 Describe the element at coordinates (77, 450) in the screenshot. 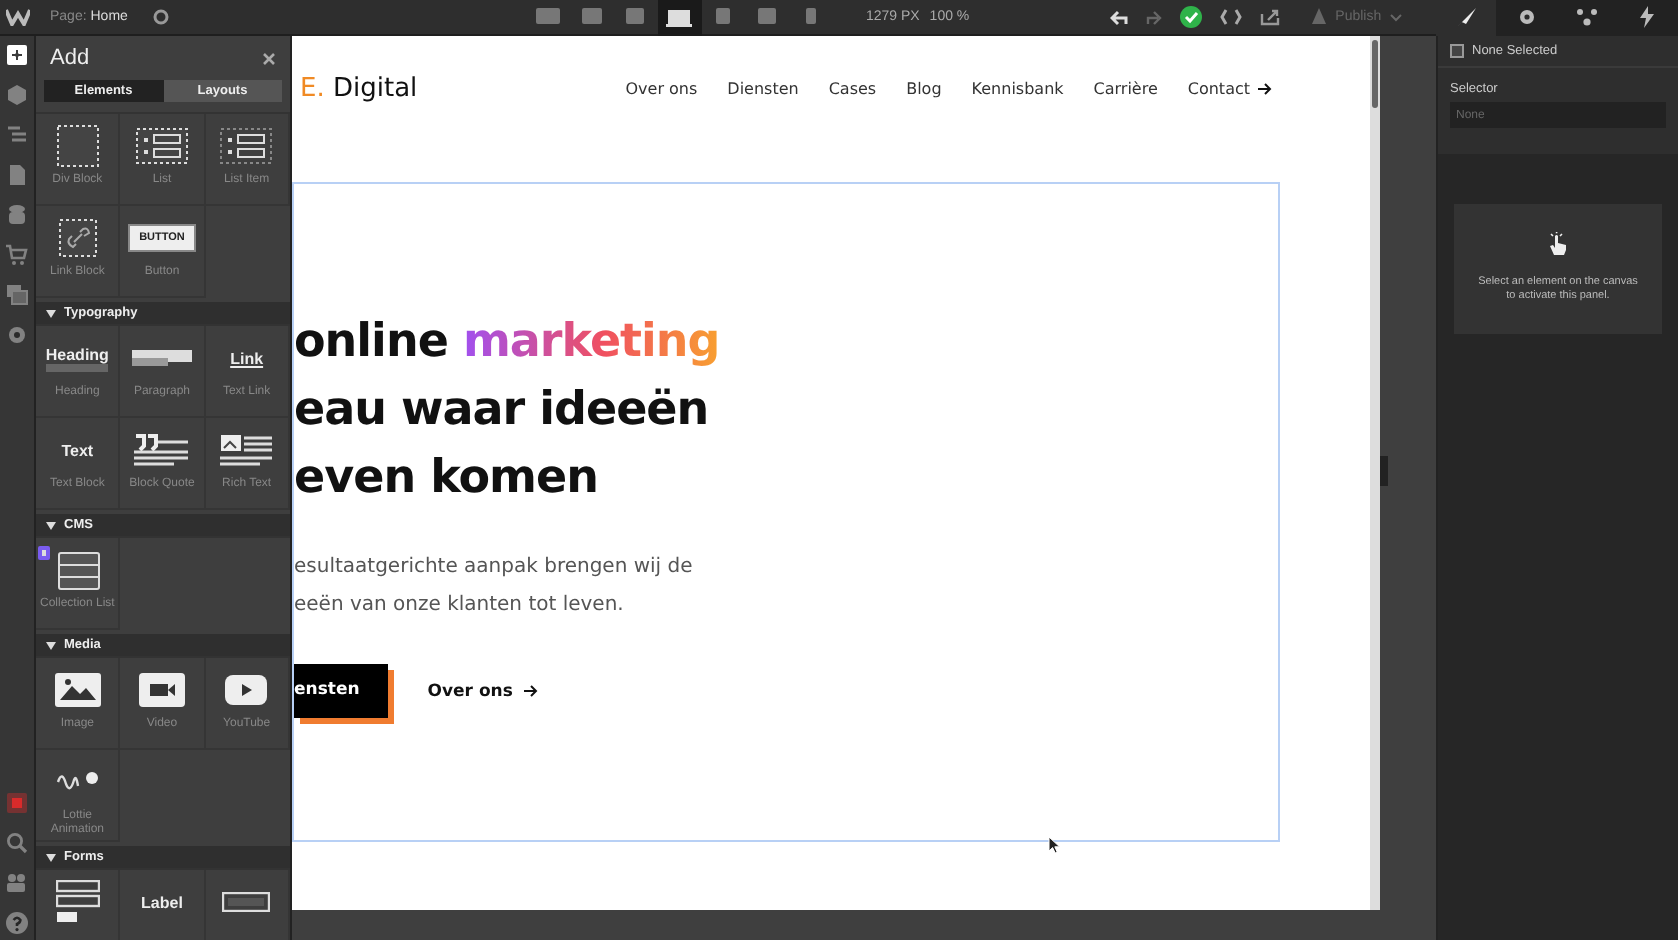

I see `text-preview: Text` at that location.